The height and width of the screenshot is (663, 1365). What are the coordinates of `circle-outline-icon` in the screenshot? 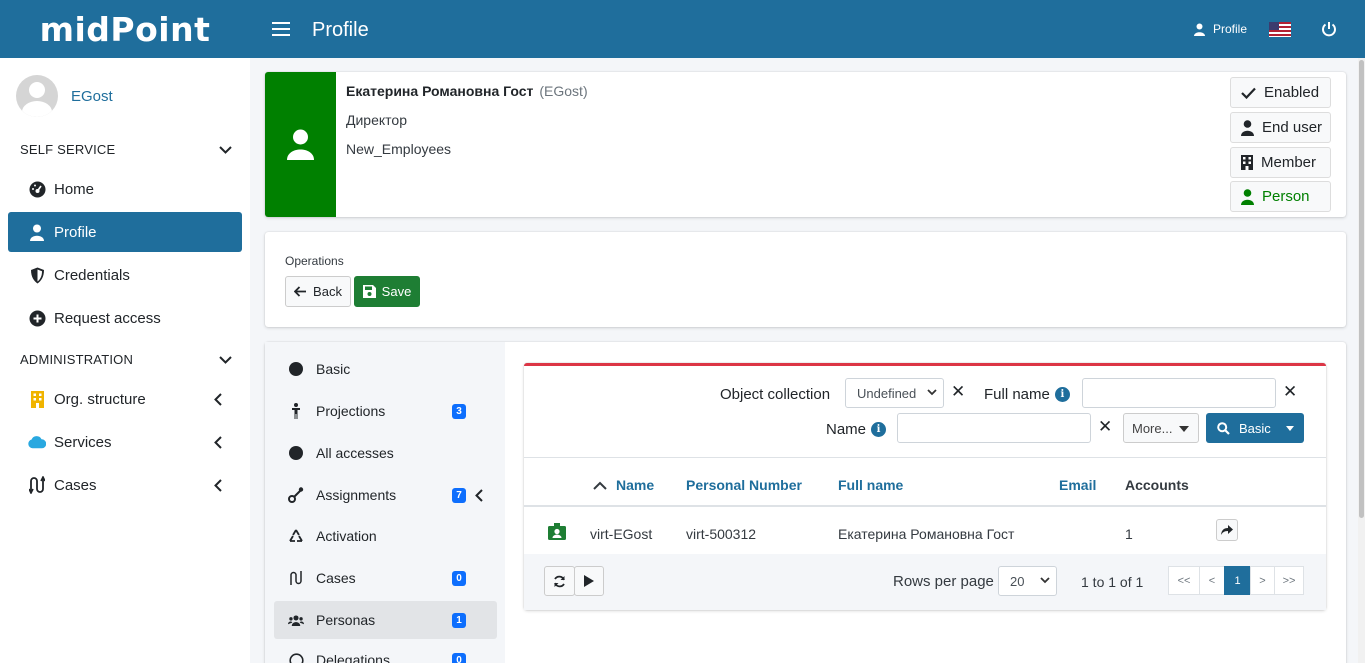 It's located at (296, 657).